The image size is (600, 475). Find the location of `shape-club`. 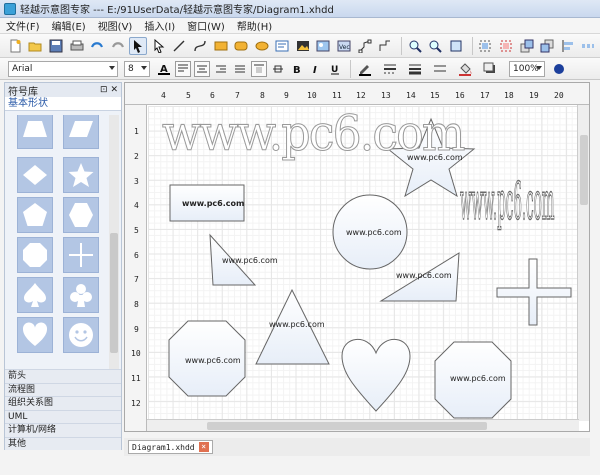

shape-club is located at coordinates (81, 295).